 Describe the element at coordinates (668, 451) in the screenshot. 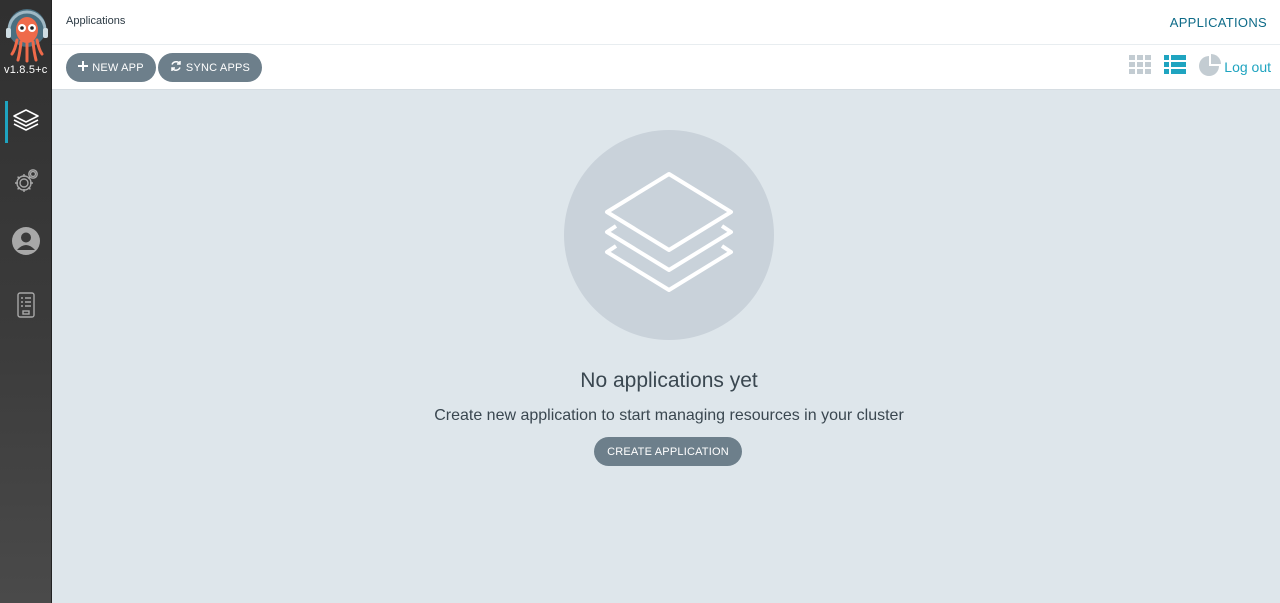

I see `create-application-button: CREATE APPLICATION` at that location.